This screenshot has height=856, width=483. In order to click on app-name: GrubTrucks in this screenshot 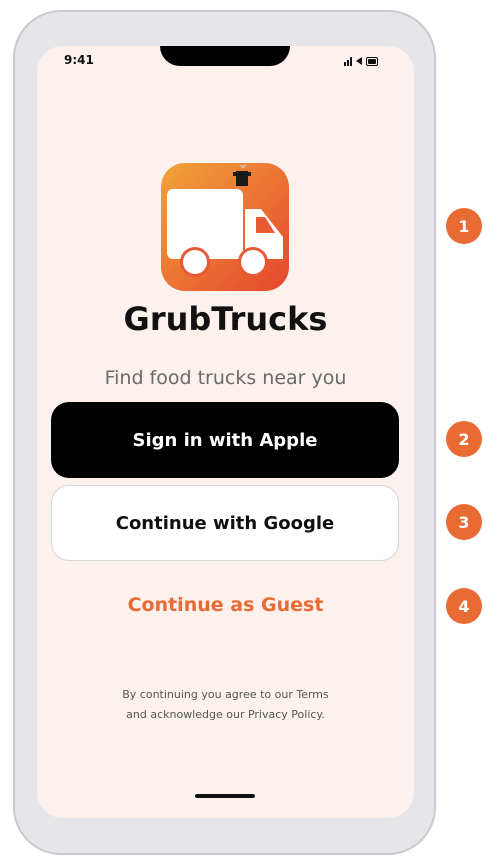, I will do `click(225, 319)`.